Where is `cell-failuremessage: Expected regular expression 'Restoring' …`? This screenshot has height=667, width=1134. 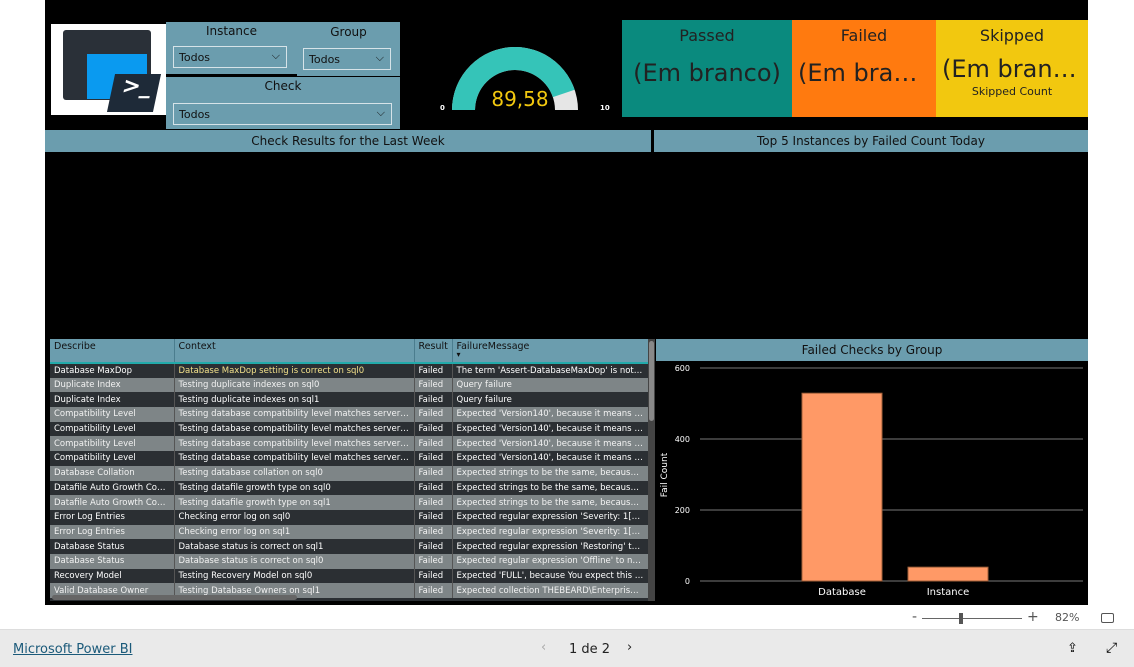 cell-failuremessage: Expected regular expression 'Restoring' … is located at coordinates (550, 546).